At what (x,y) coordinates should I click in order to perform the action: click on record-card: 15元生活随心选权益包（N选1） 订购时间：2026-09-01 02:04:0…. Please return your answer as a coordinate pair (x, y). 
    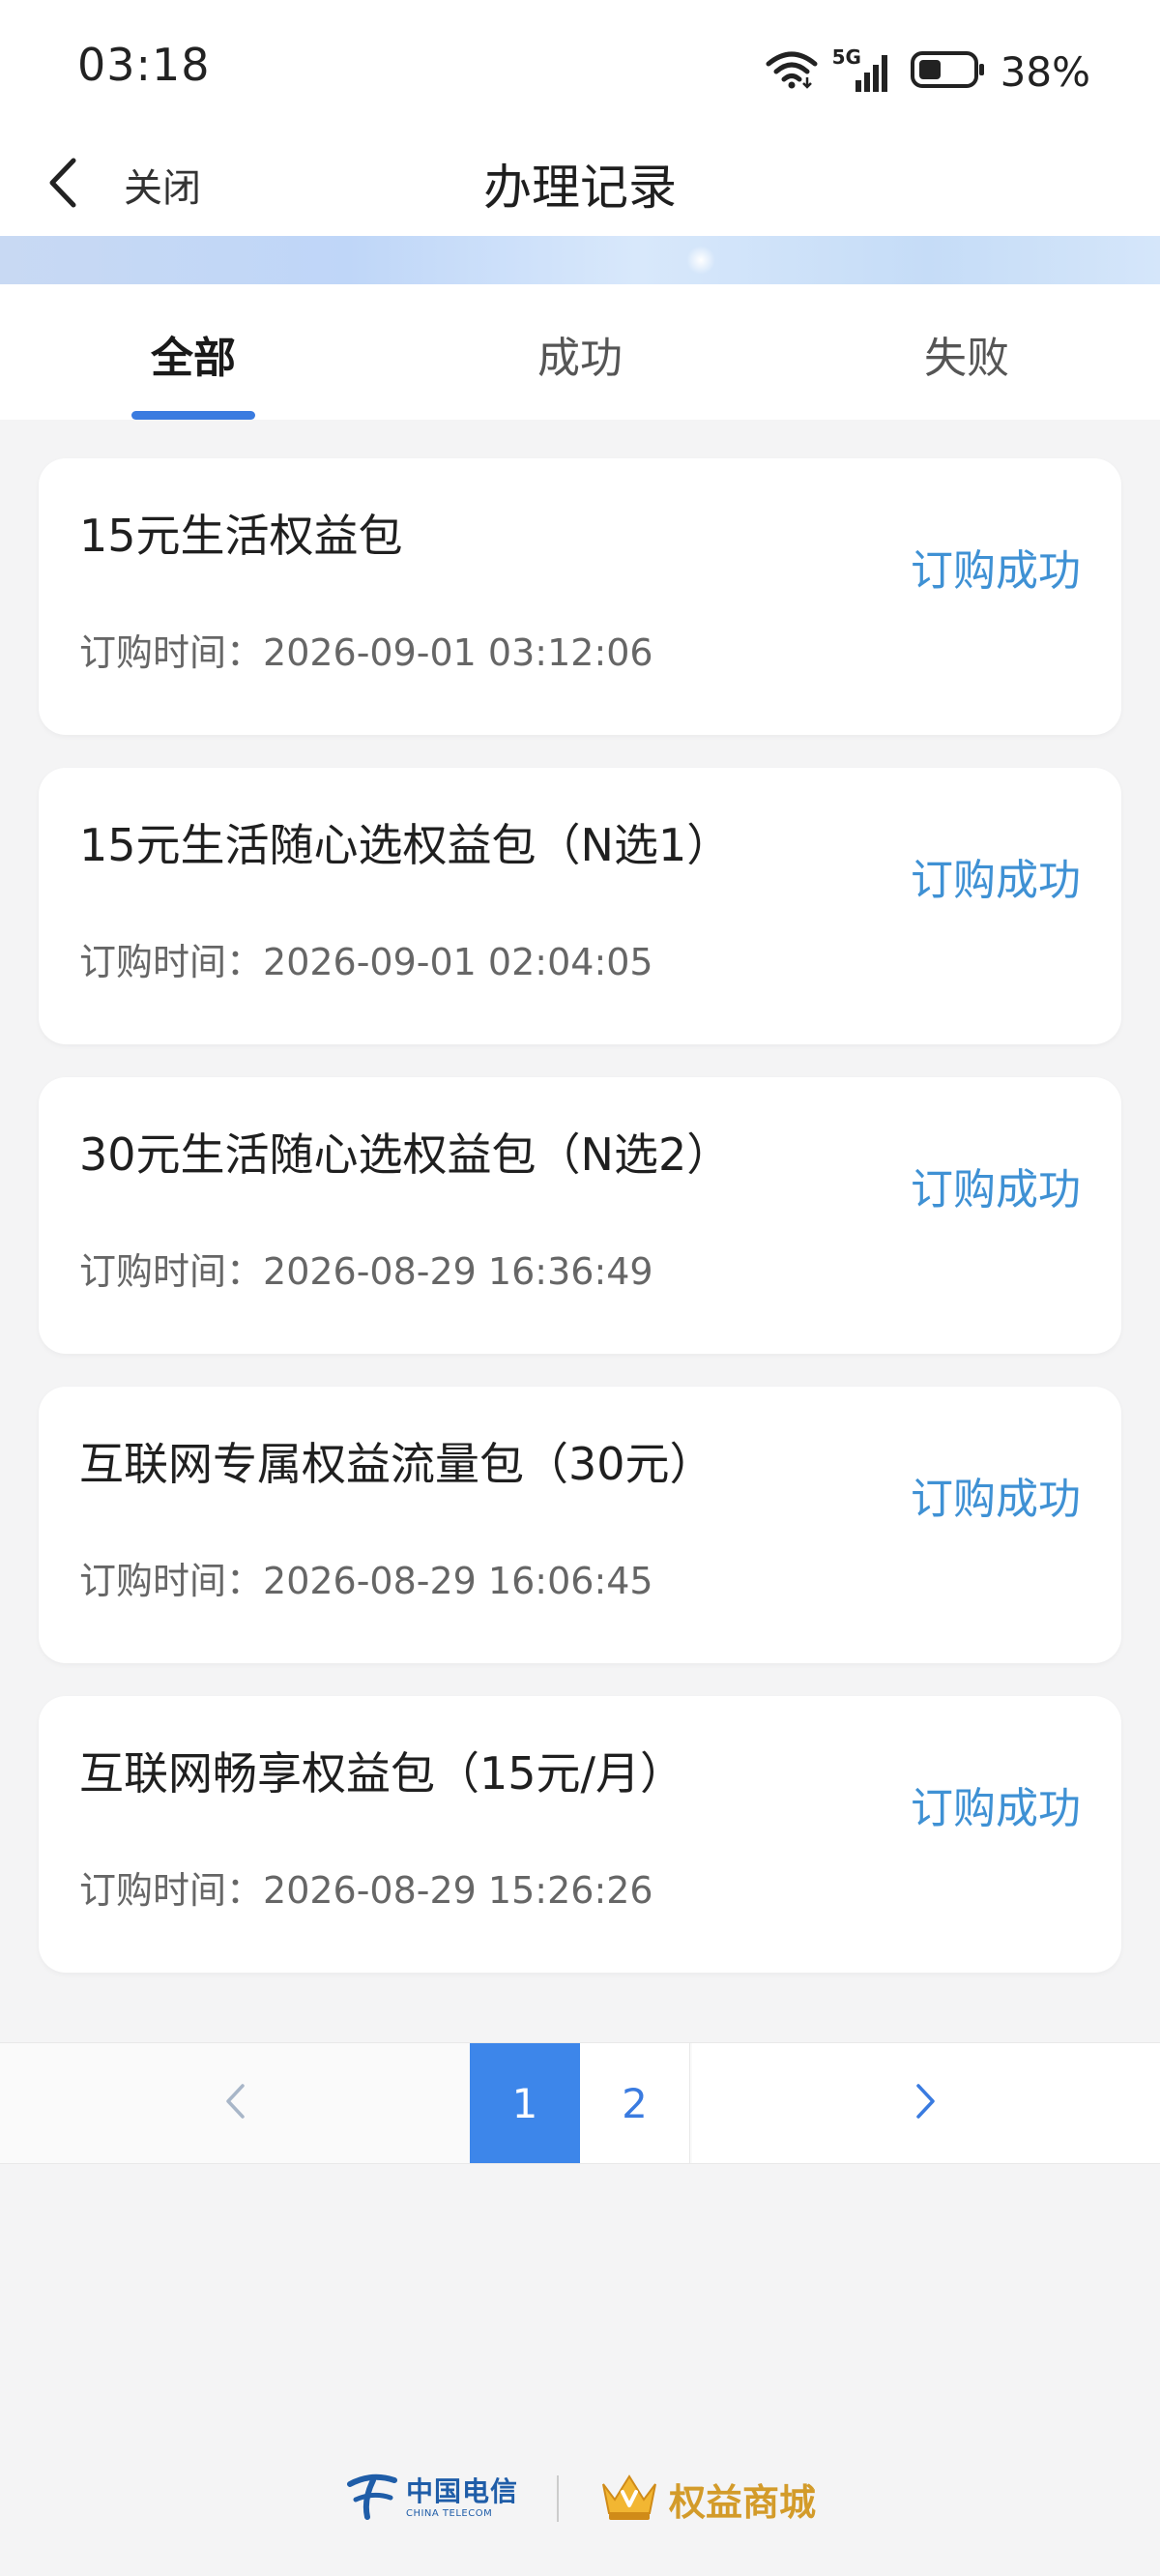
    Looking at the image, I should click on (580, 906).